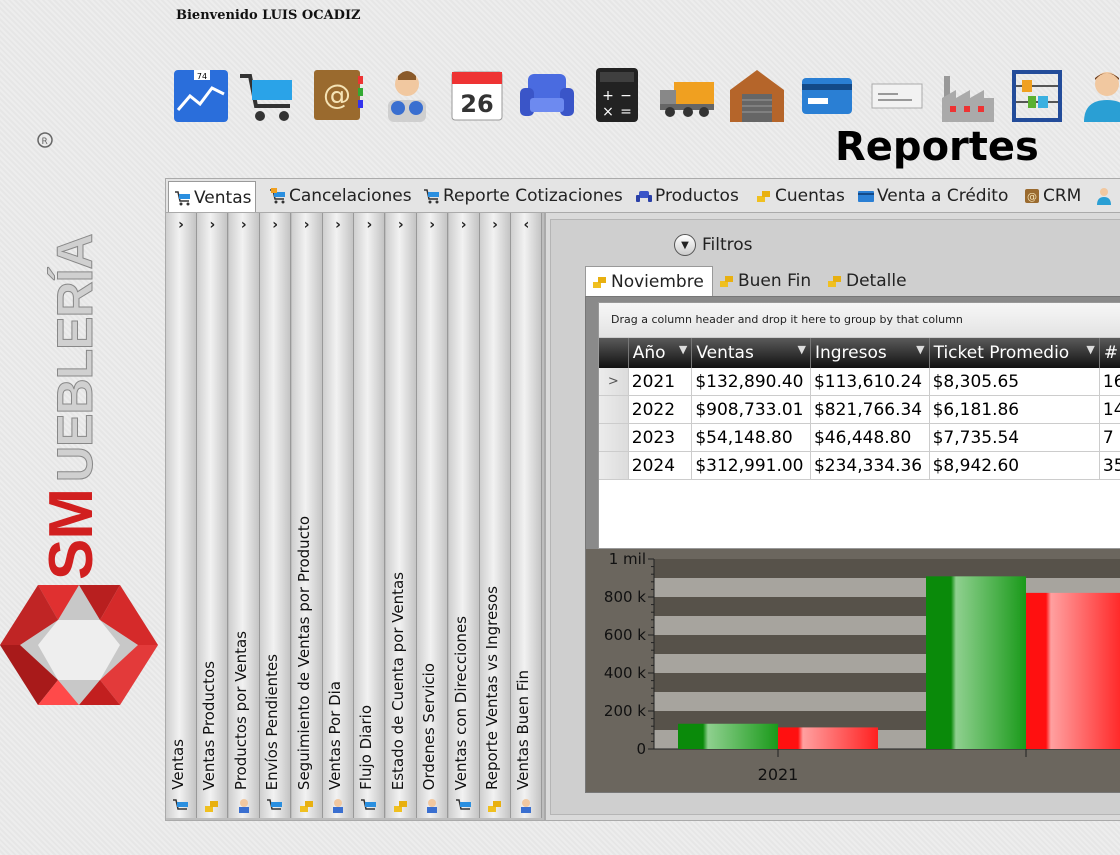 The height and width of the screenshot is (855, 1120). What do you see at coordinates (244, 515) in the screenshot?
I see `sidebar-item-productos-por-ventas: › Productos por Ventas` at bounding box center [244, 515].